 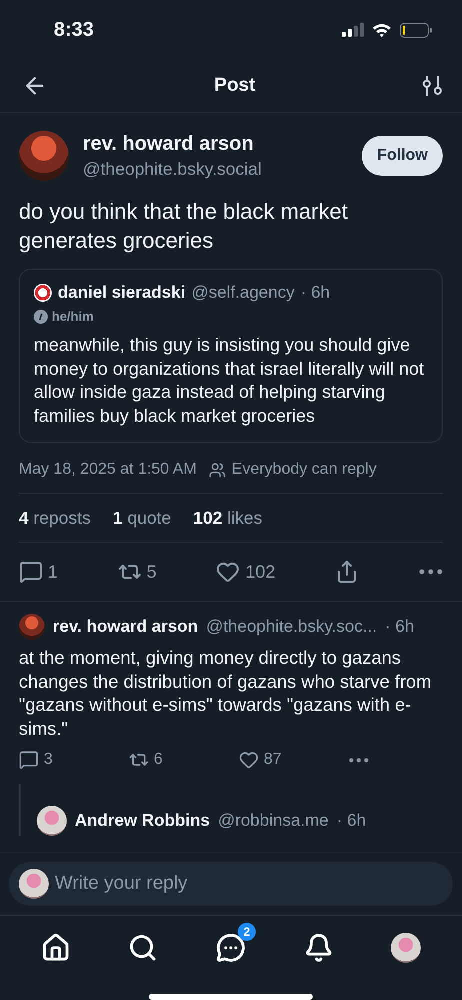 What do you see at coordinates (226, 693) in the screenshot?
I see `reply-text: at the moment, giving money directly to gazans changes the distribution of gazans who starve from "gazans without e-sims" towards "gazans with e-sims."` at bounding box center [226, 693].